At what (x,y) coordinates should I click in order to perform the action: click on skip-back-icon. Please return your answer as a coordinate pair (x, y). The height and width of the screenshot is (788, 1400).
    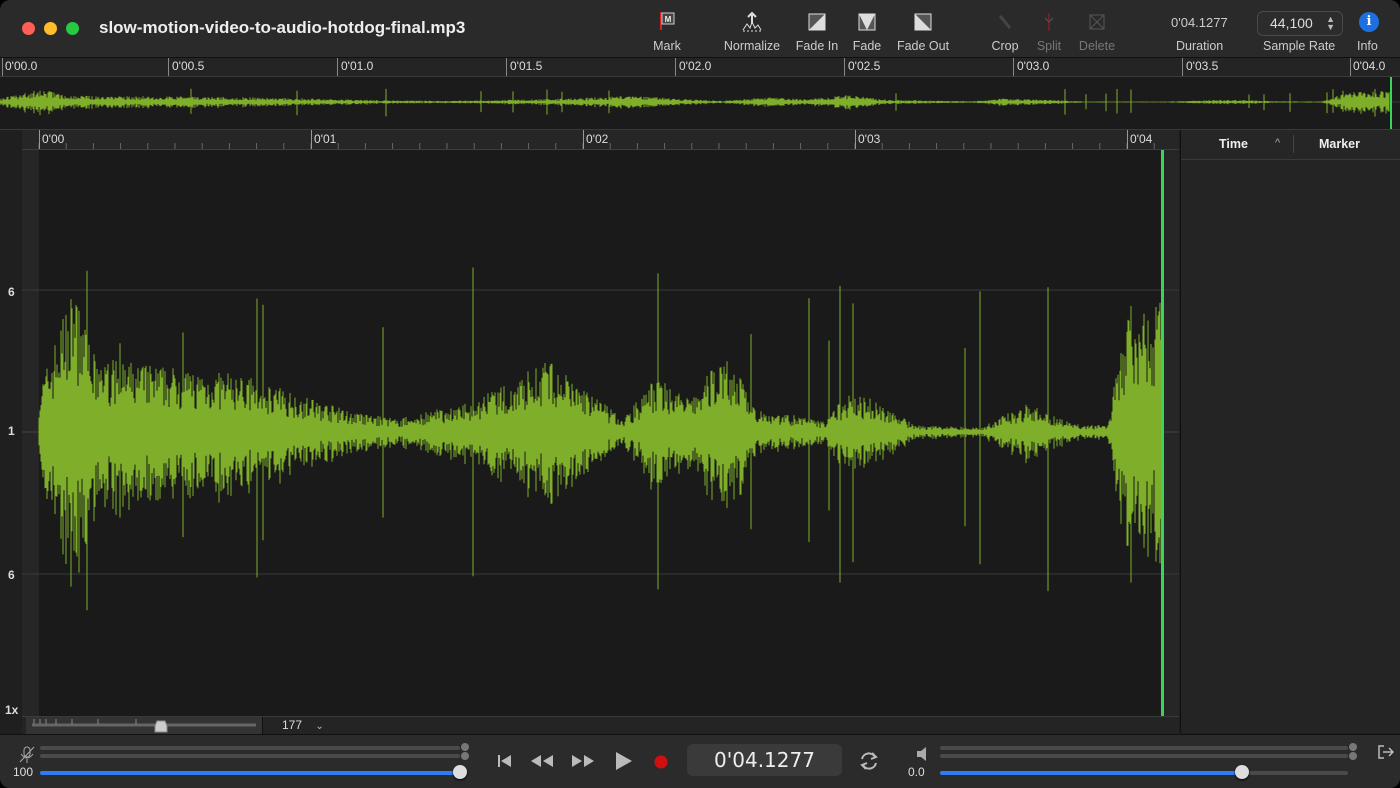
    Looking at the image, I should click on (505, 761).